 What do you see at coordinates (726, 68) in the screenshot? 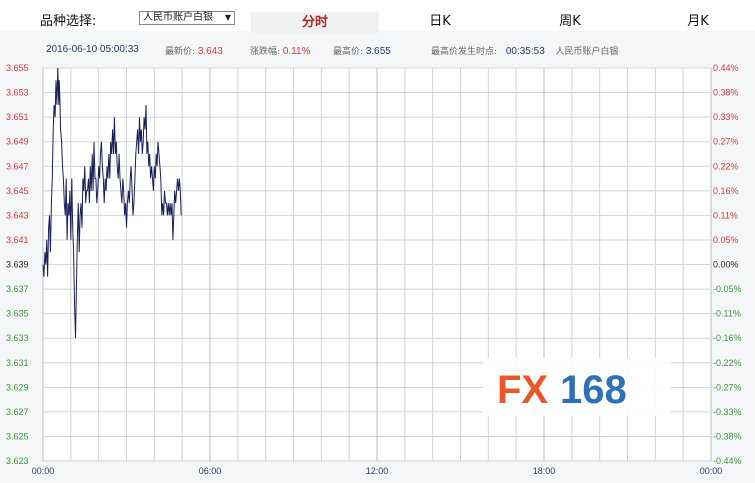
I see `y-tick-label-right: 0.44%` at bounding box center [726, 68].